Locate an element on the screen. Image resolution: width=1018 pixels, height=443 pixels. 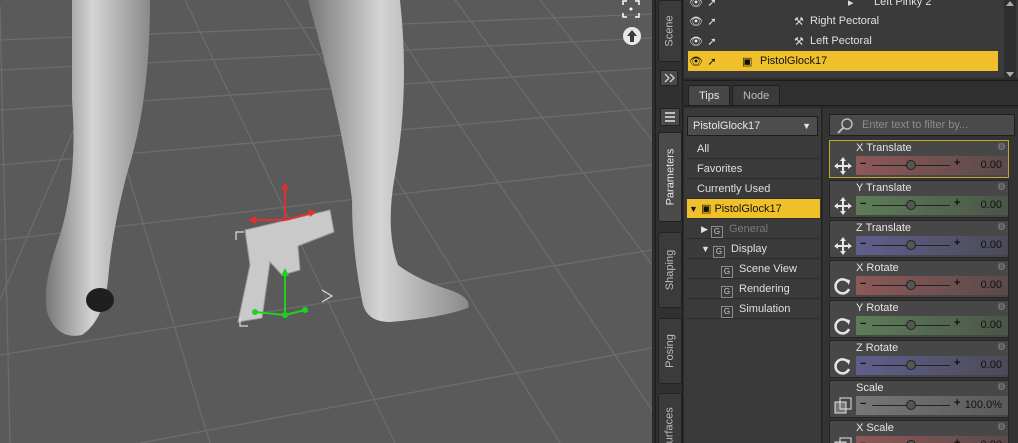
parameter-slider: X Rotate ⚙ − +0.00 is located at coordinates (919, 279).